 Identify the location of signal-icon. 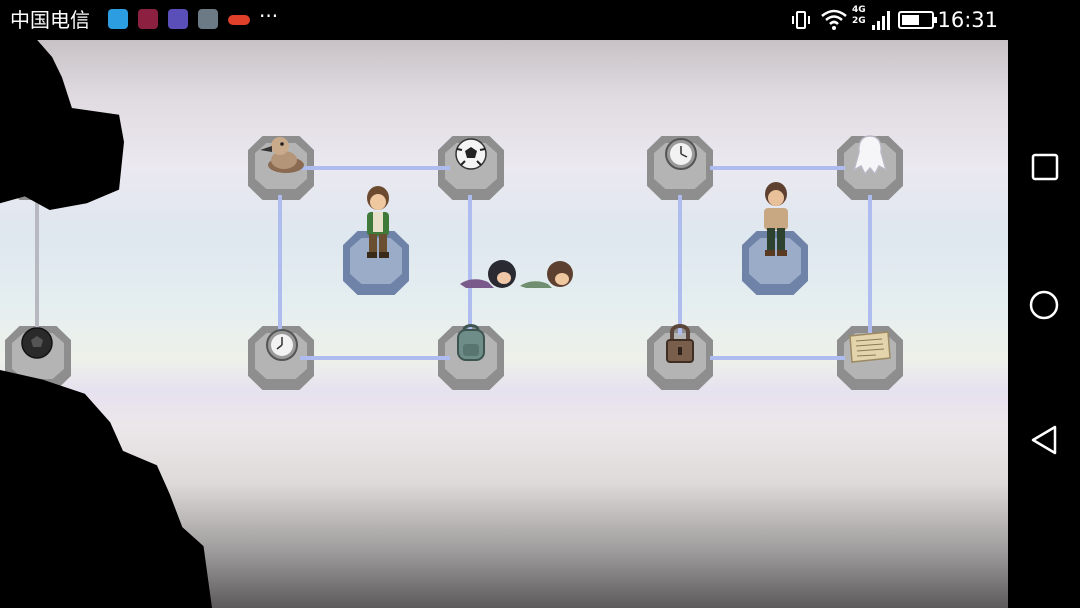
(881, 20).